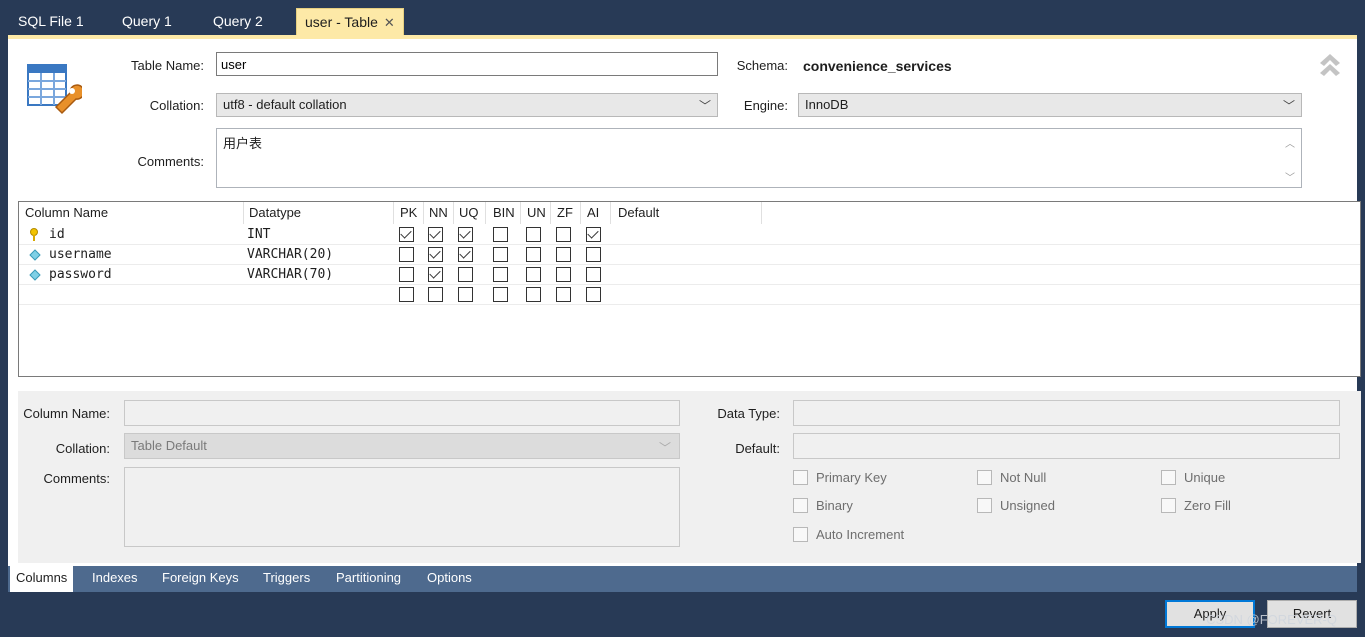 The image size is (1365, 637). Describe the element at coordinates (1011, 477) in the screenshot. I see `not-null-checkbox: Not Null` at that location.